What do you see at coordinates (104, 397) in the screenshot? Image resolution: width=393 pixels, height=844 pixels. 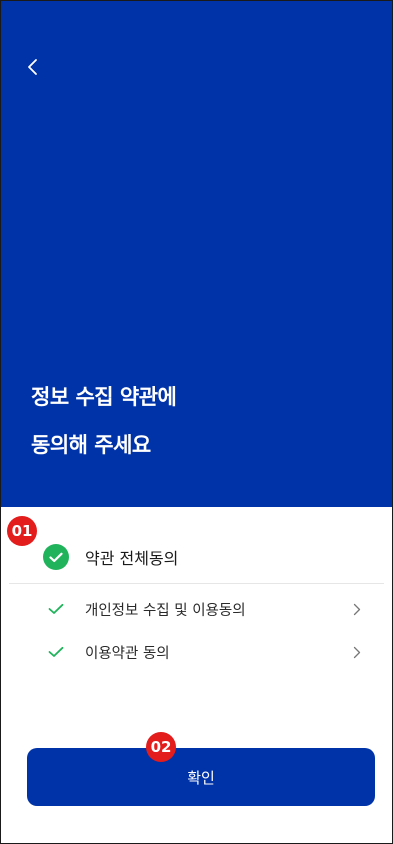 I see `page-title-line-1: 정보 수집 약관에` at bounding box center [104, 397].